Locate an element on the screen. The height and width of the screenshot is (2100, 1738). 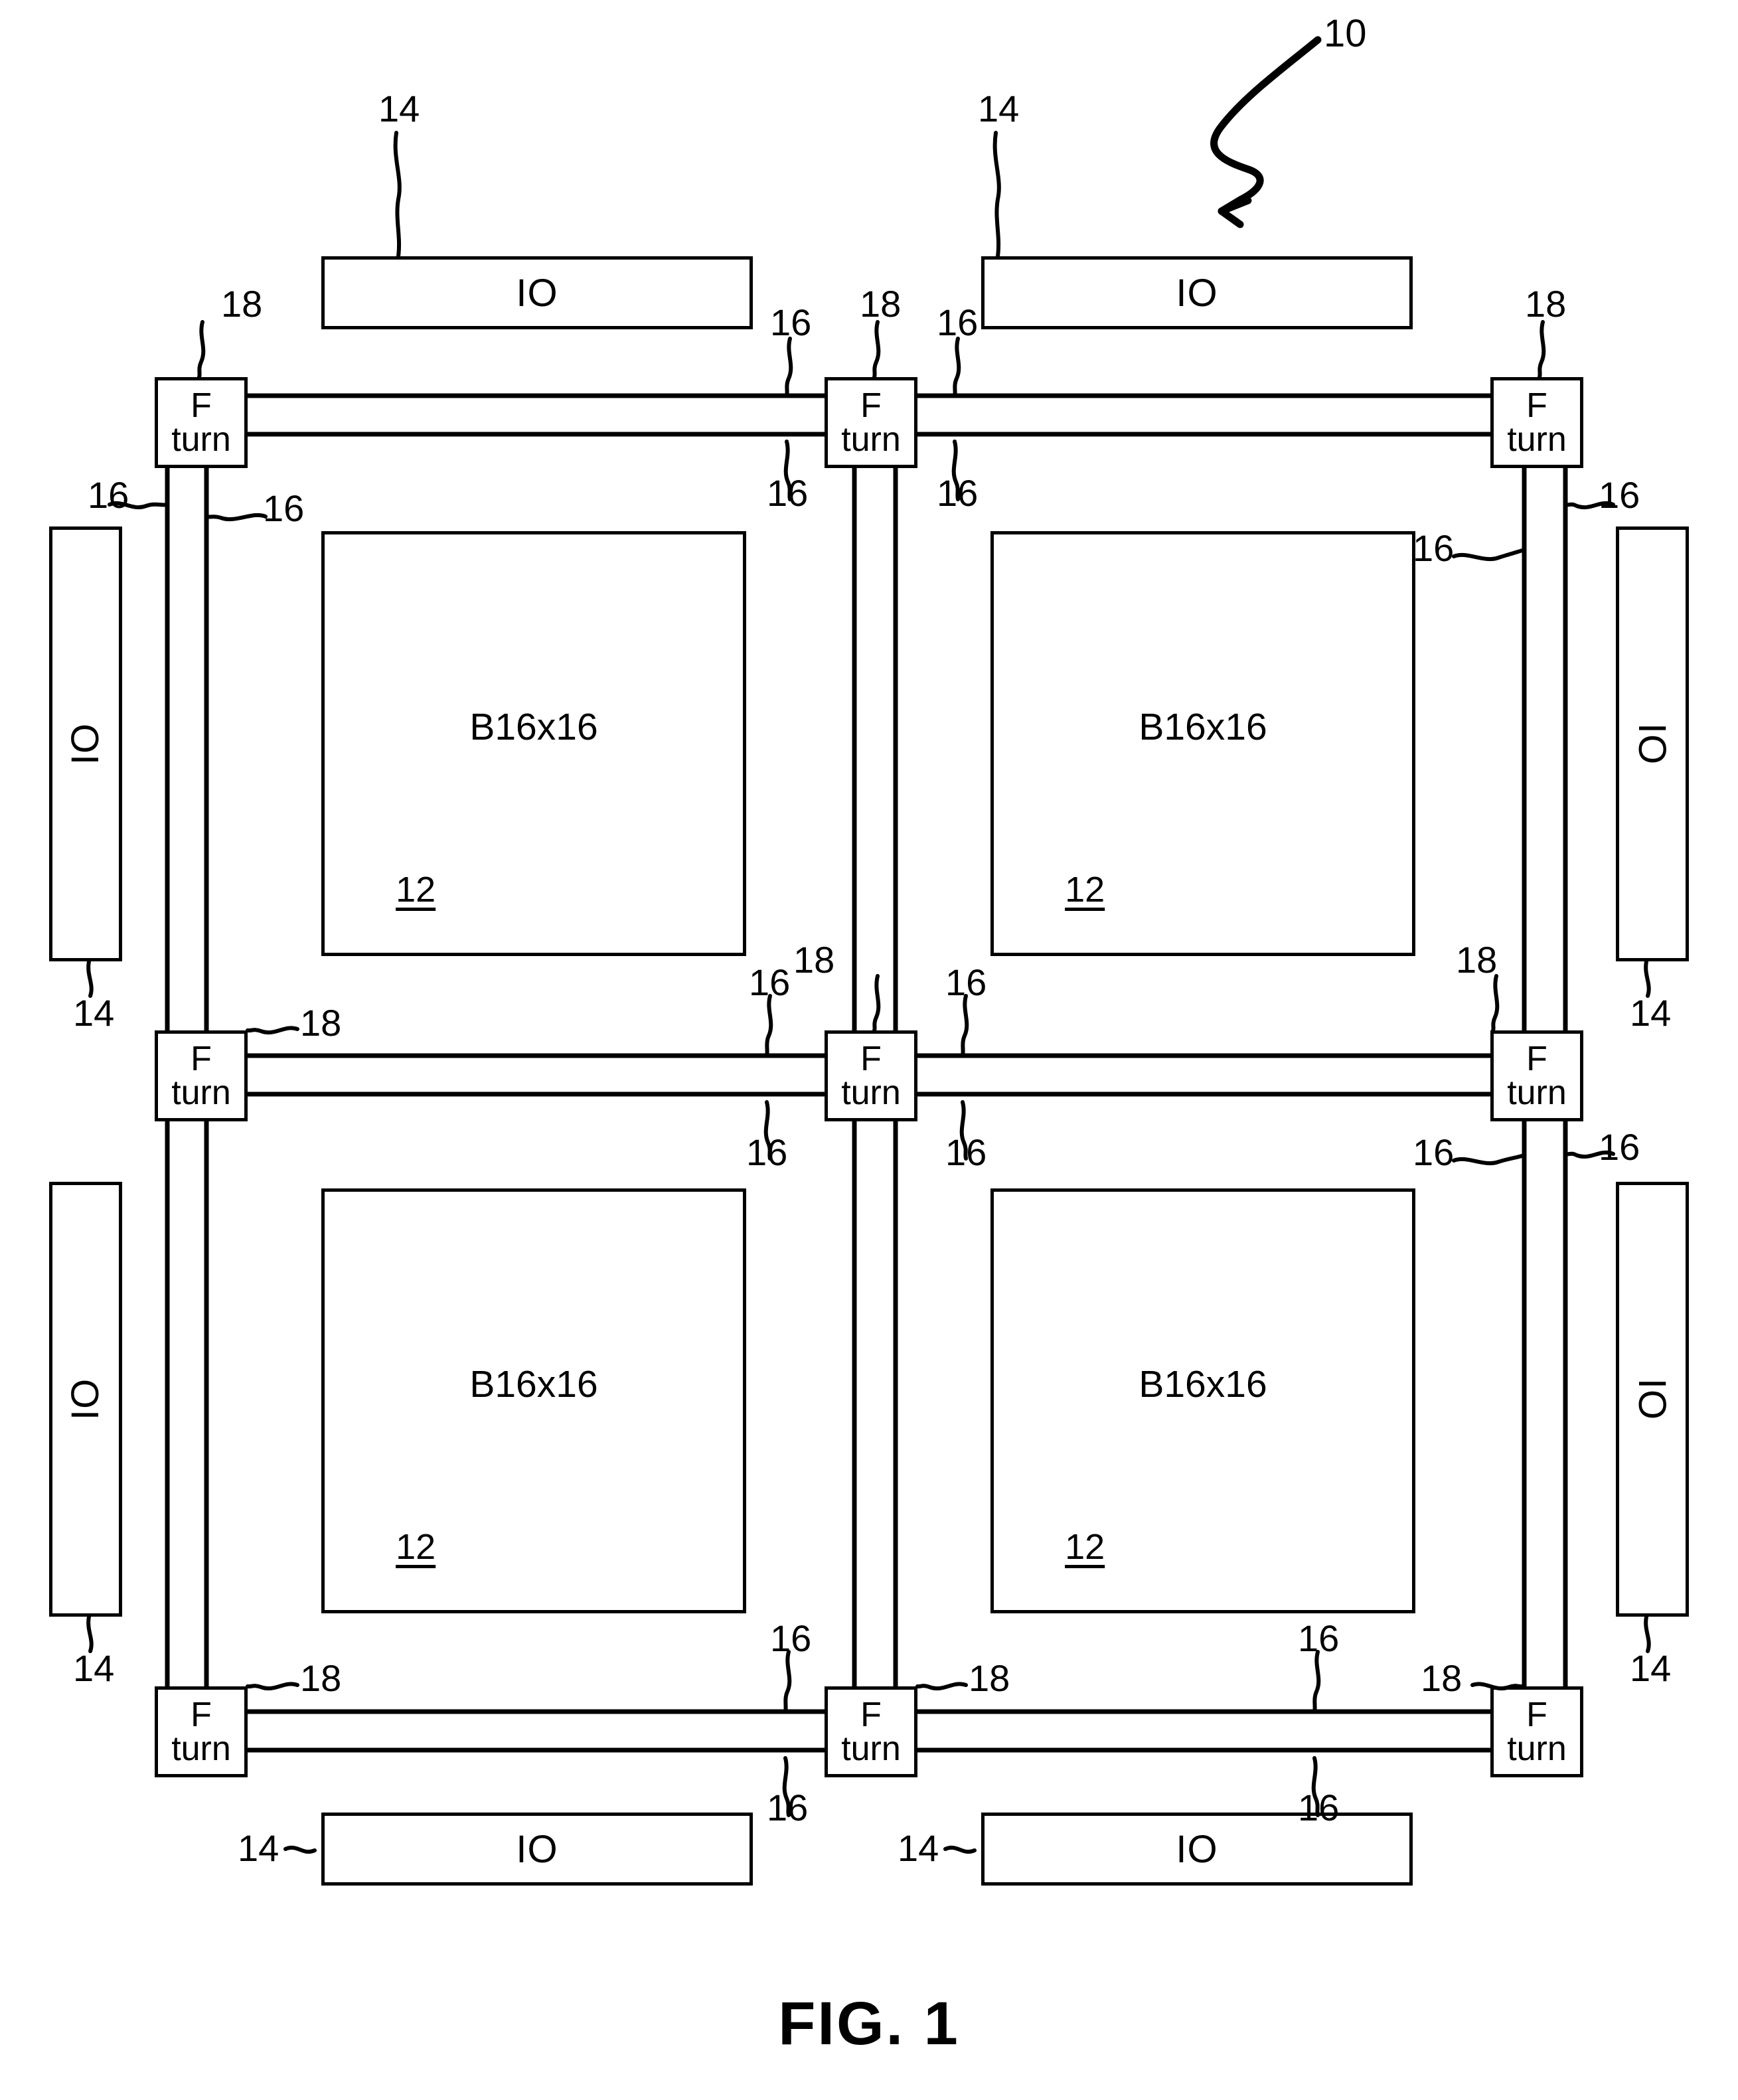
figure-caption: FIG. 1 is located at coordinates (869, 2024).